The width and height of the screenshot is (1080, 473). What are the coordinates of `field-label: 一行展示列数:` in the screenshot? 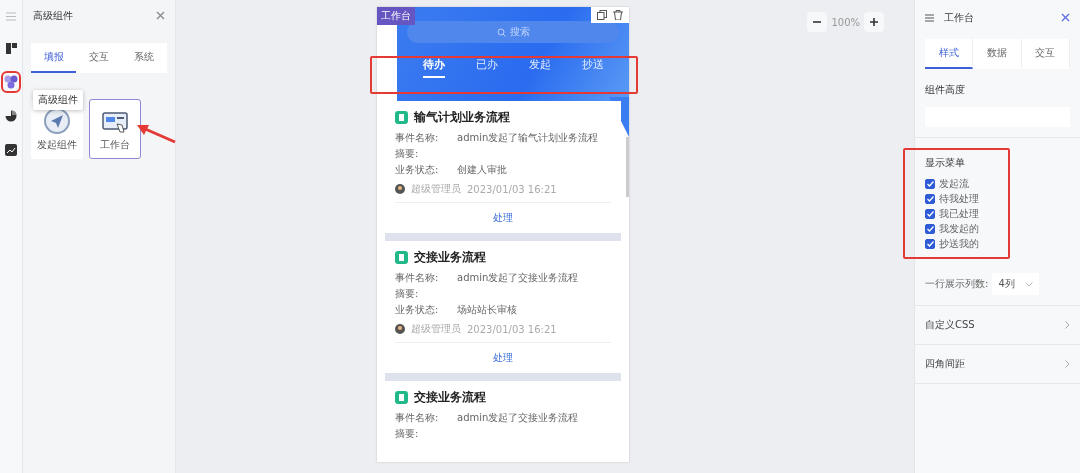 It's located at (957, 284).